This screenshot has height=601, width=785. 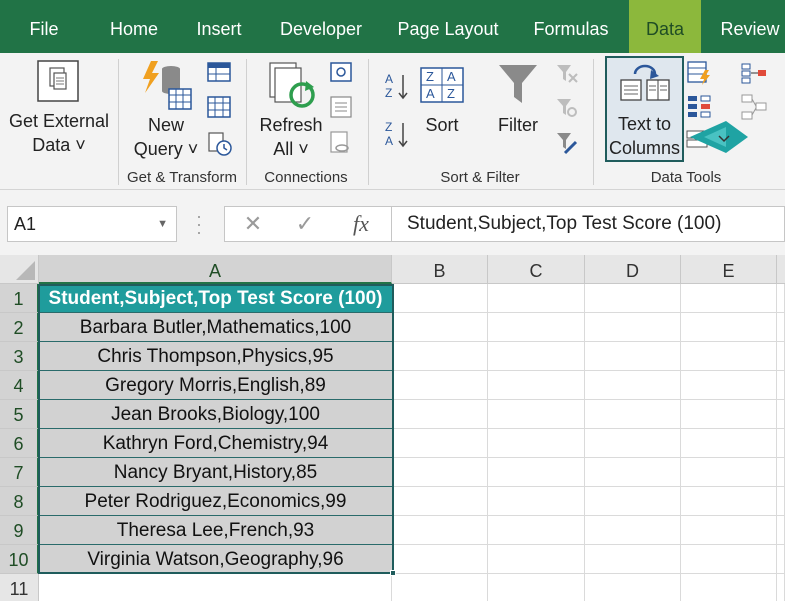 What do you see at coordinates (162, 224) in the screenshot?
I see `name-box-dropdown-icon: ▼` at bounding box center [162, 224].